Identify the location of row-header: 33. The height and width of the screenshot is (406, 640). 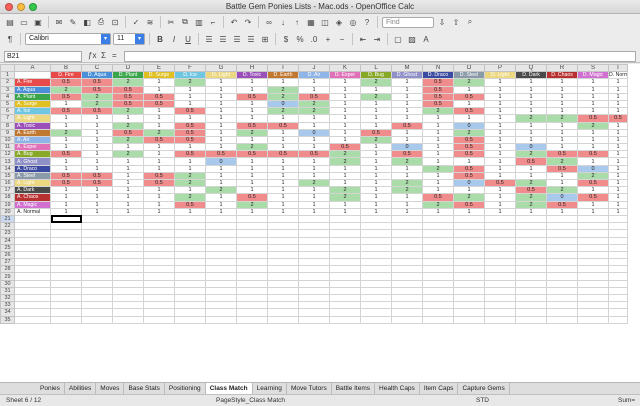
(7, 305).